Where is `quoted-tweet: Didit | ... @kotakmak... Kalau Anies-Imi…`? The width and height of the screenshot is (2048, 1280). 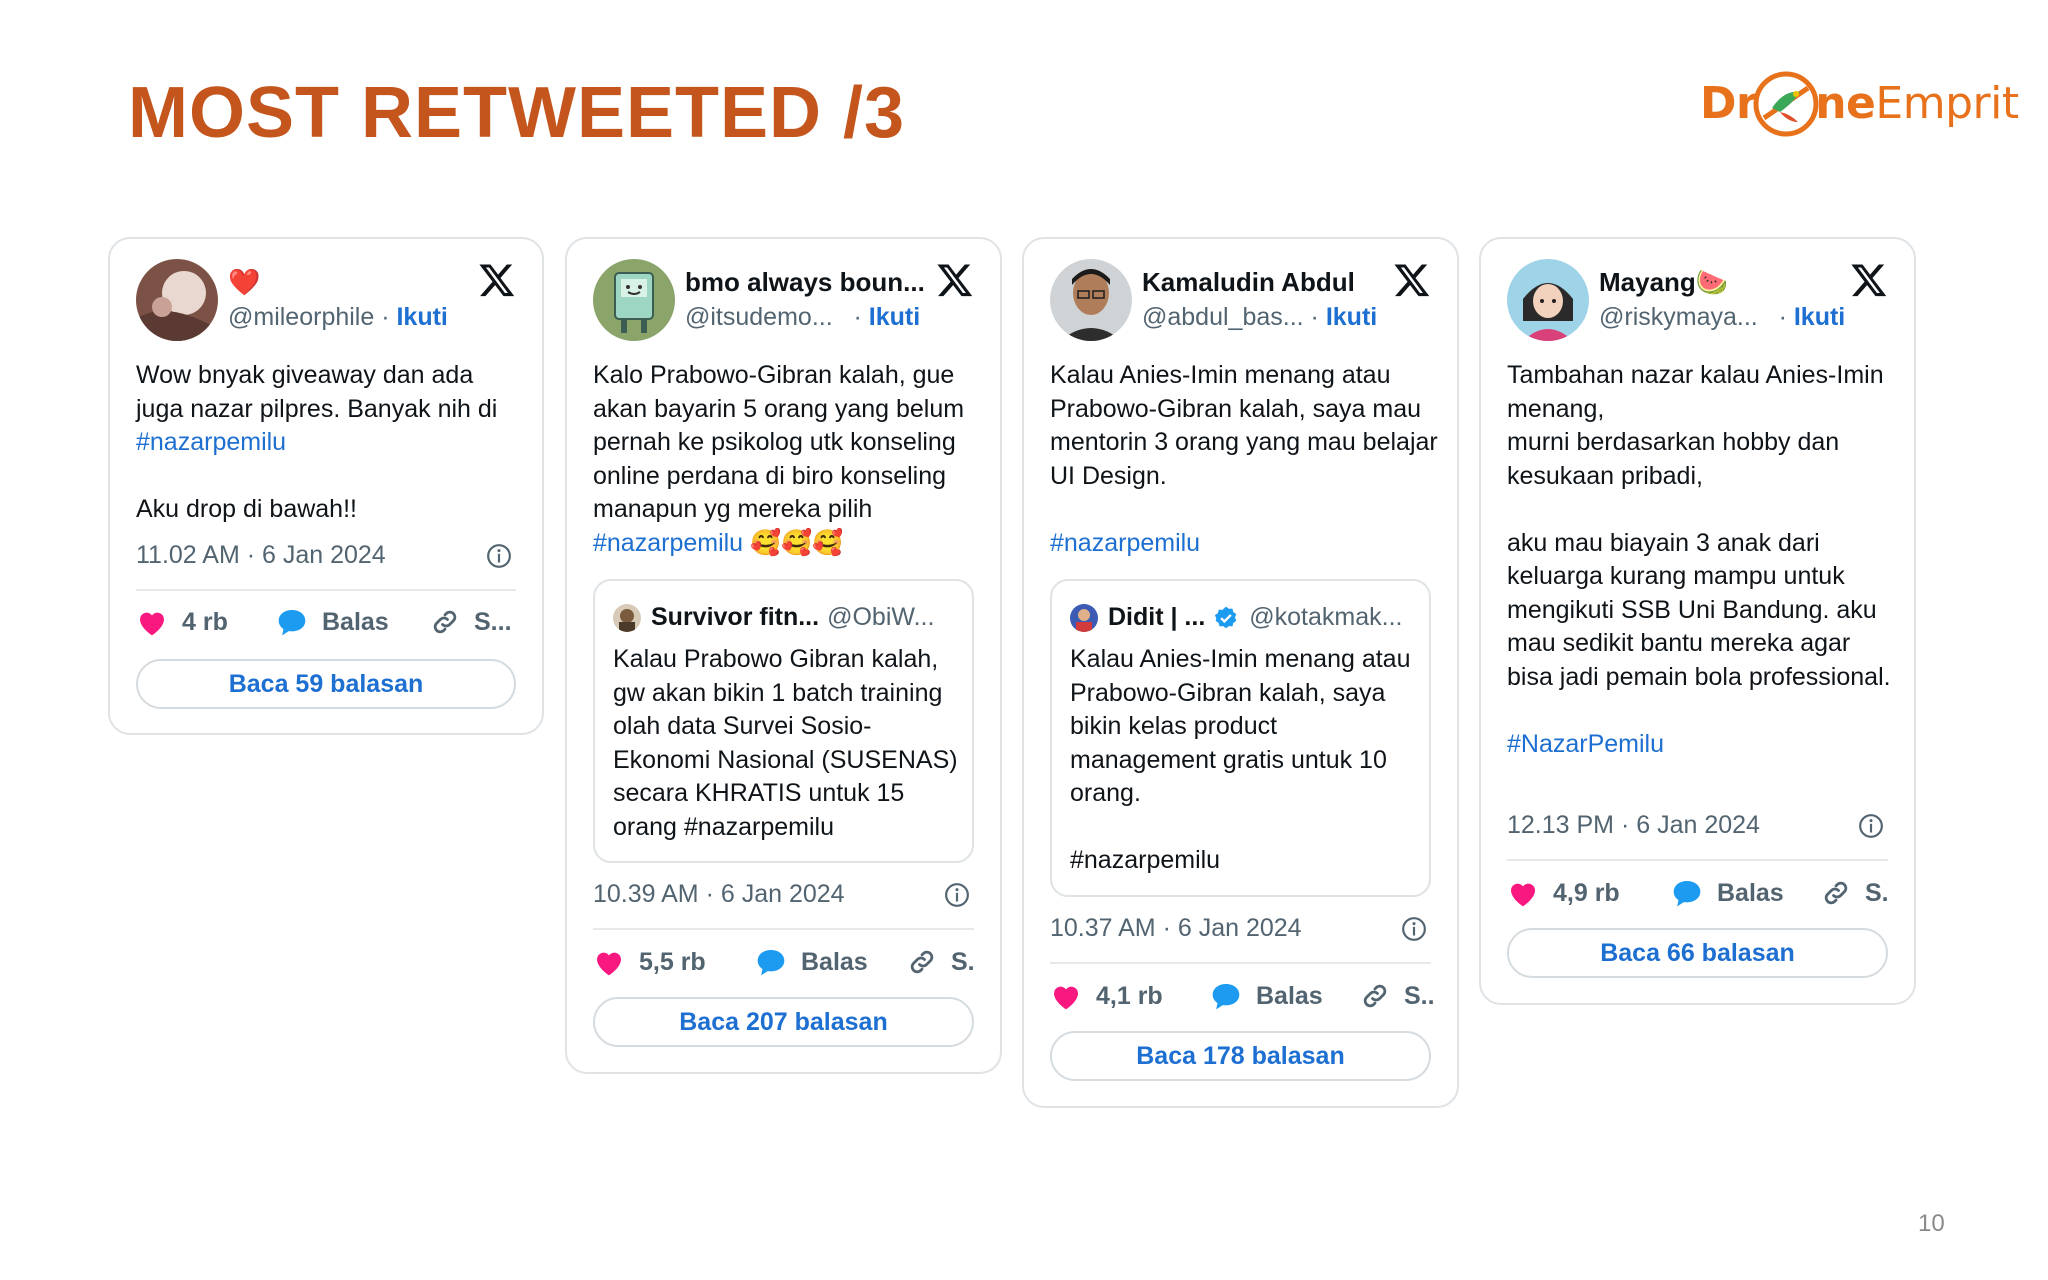 quoted-tweet: Didit | ... @kotakmak... Kalau Anies-Imi… is located at coordinates (1240, 738).